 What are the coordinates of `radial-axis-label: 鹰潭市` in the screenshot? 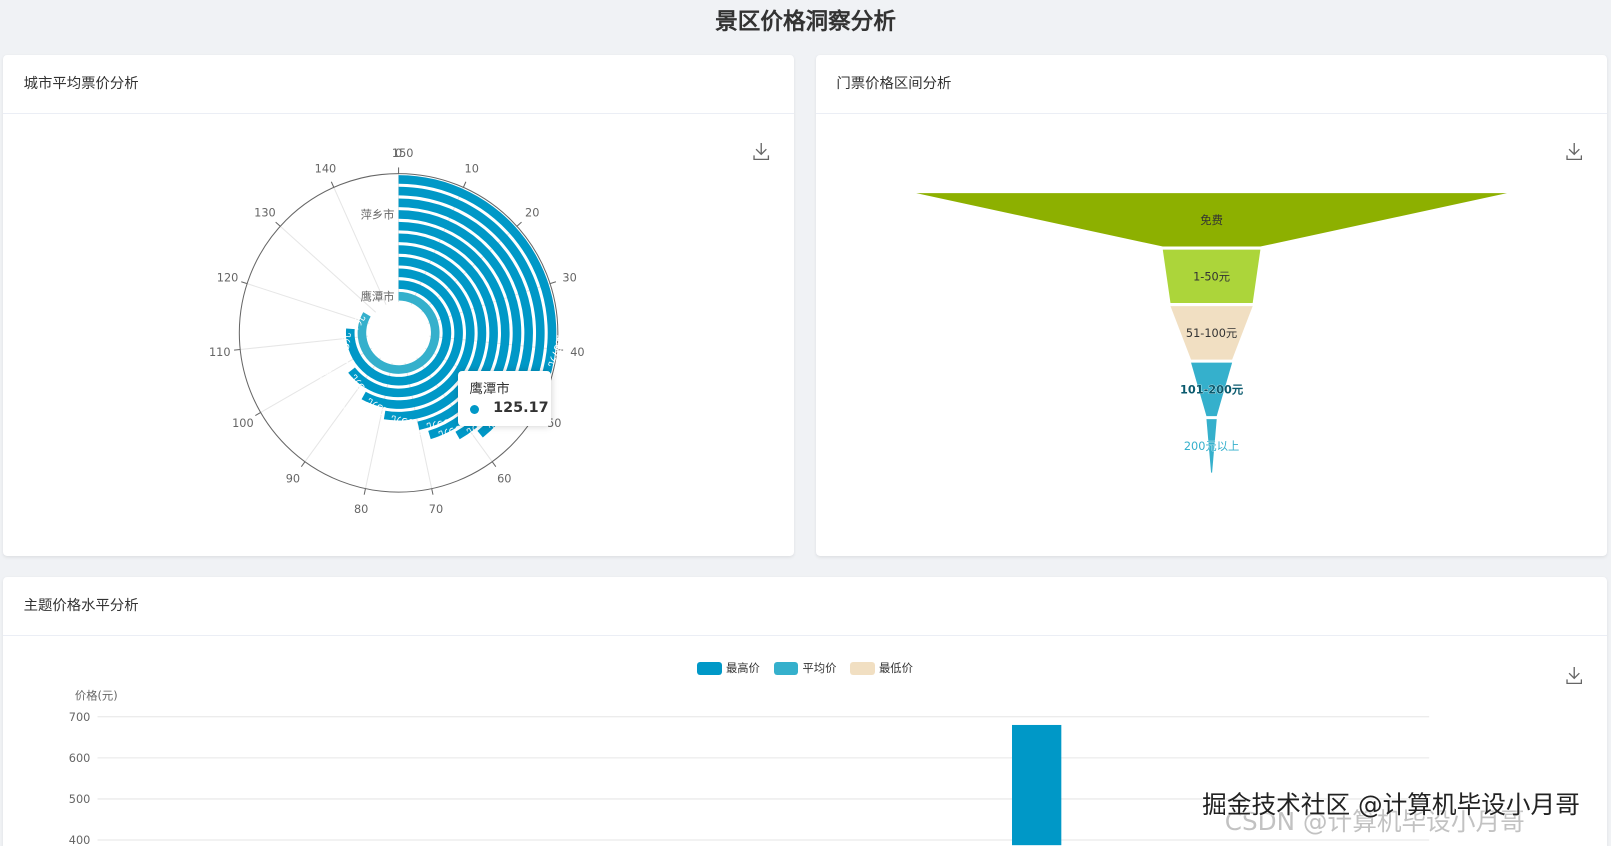 It's located at (378, 296).